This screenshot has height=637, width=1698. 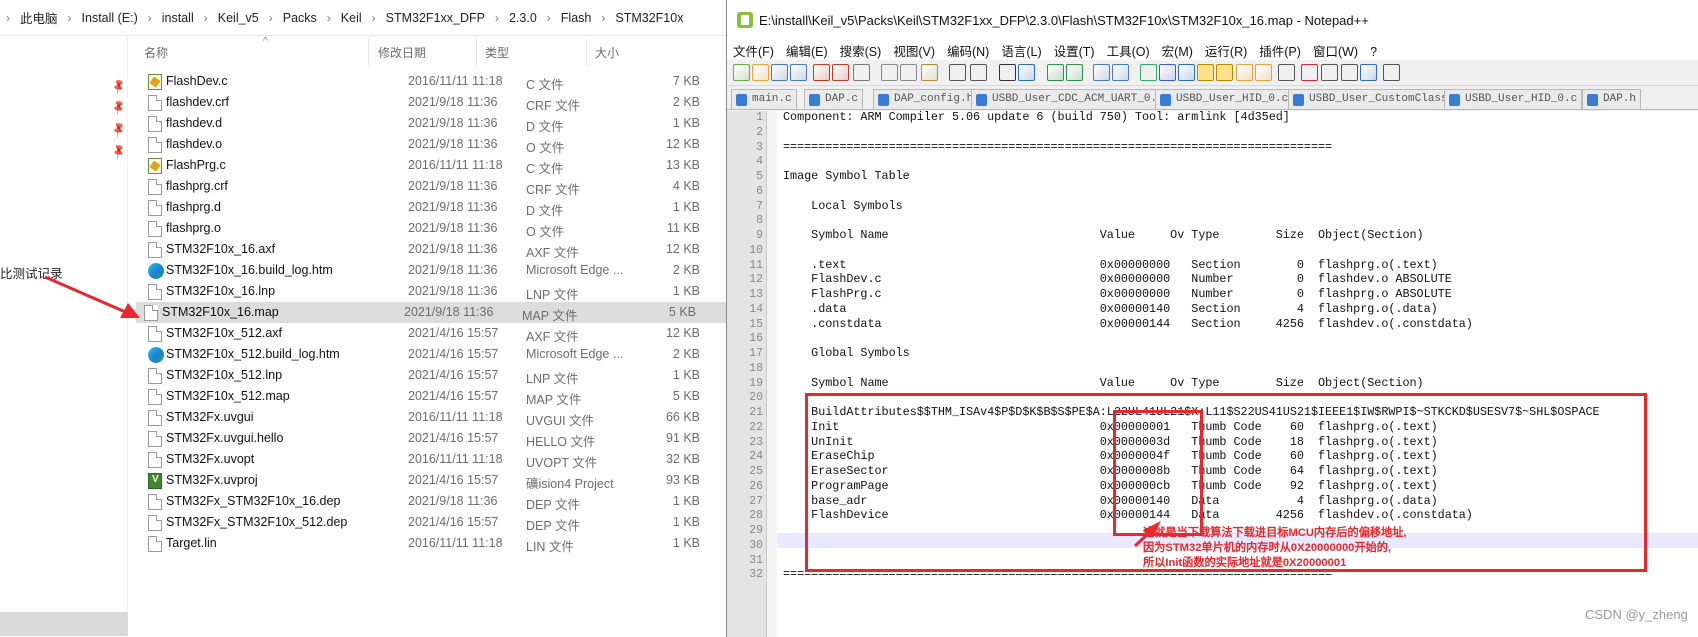 What do you see at coordinates (908, 72) in the screenshot?
I see `copy-icon` at bounding box center [908, 72].